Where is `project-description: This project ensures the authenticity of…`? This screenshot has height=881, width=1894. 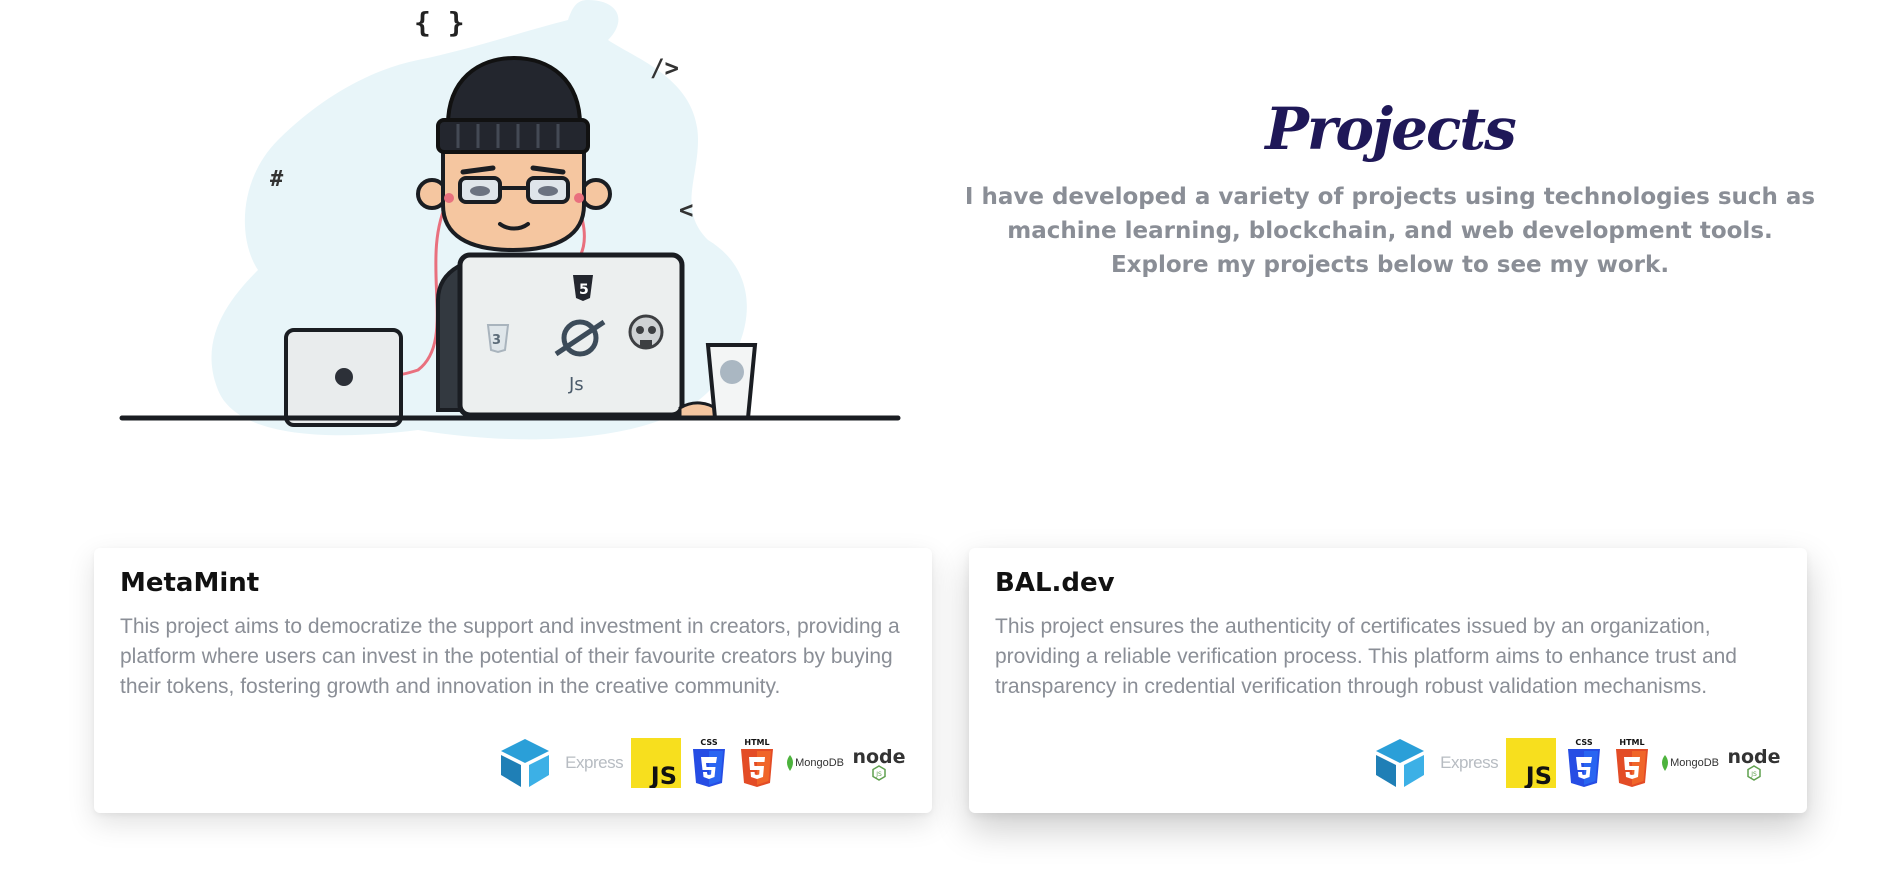 project-description: This project ensures the authenticity of… is located at coordinates (1366, 656).